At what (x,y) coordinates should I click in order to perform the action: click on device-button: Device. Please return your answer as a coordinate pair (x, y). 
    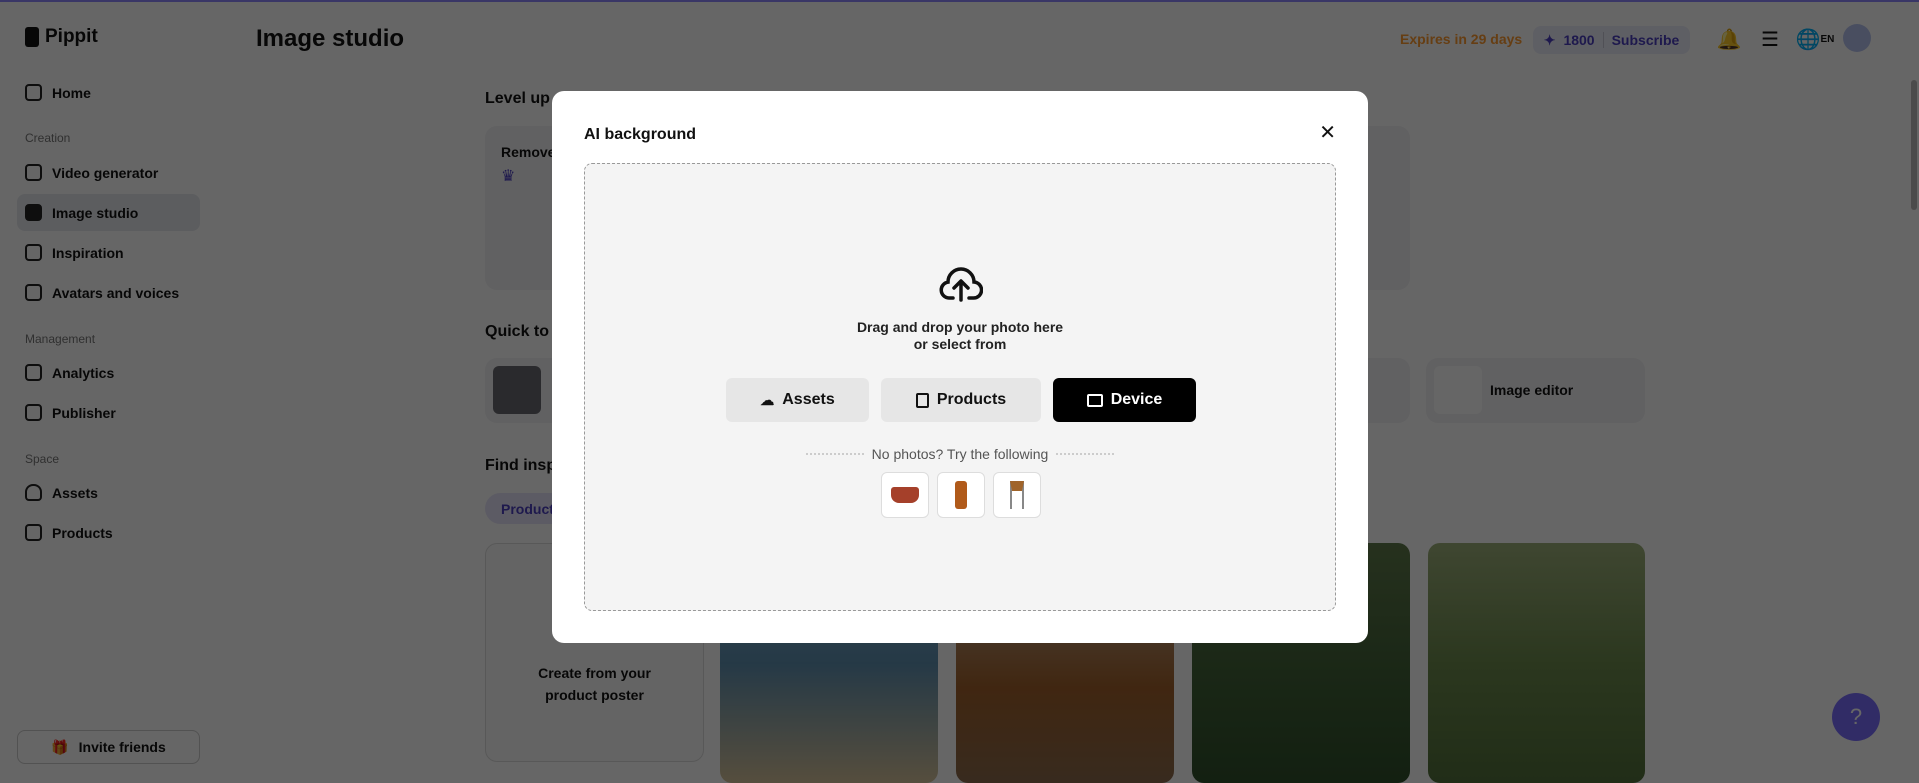
    Looking at the image, I should click on (1124, 400).